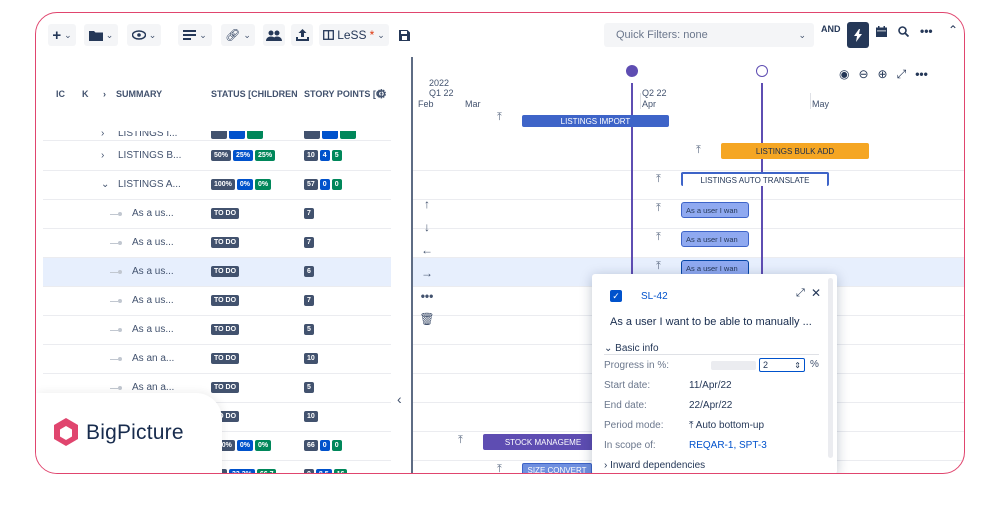  Describe the element at coordinates (114, 359) in the screenshot. I see `tree-connector` at that location.